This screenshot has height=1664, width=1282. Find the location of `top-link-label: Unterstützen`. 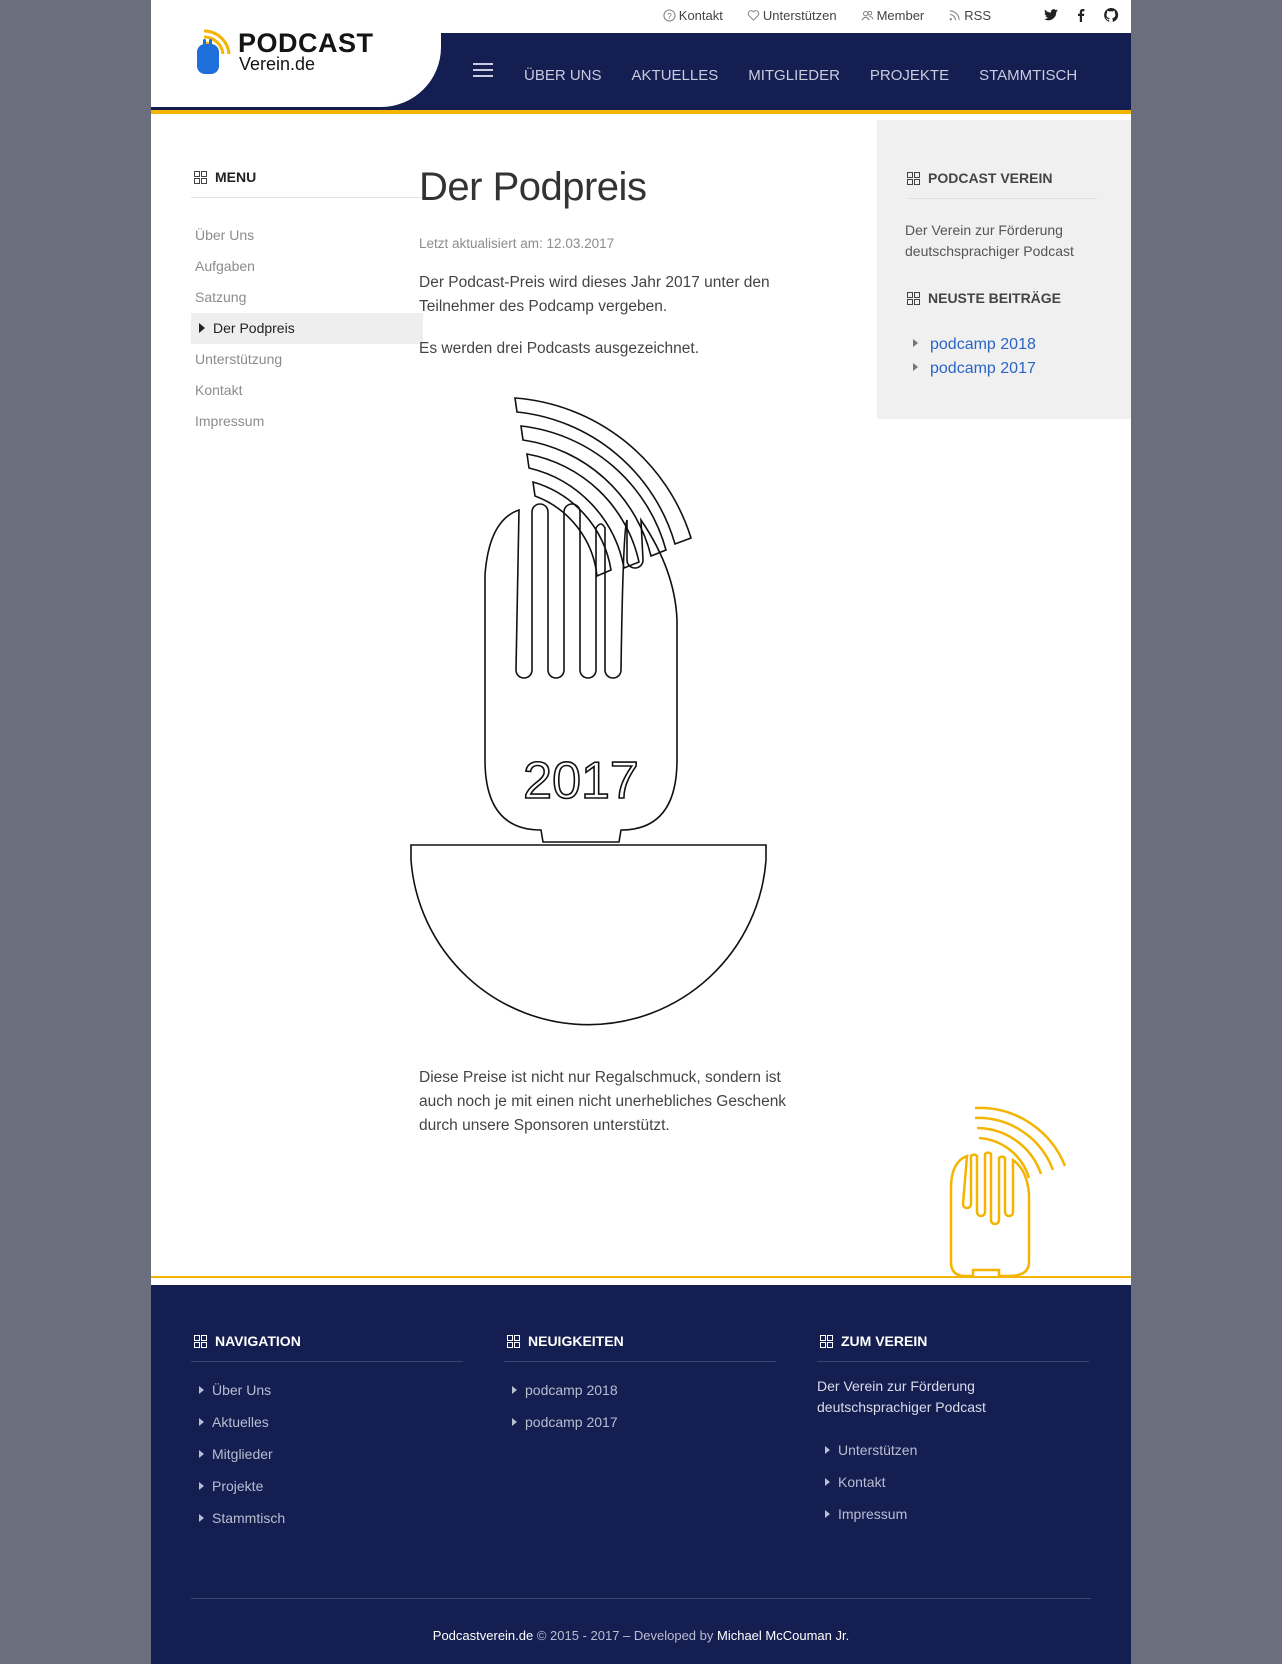

top-link-label: Unterstützen is located at coordinates (799, 15).